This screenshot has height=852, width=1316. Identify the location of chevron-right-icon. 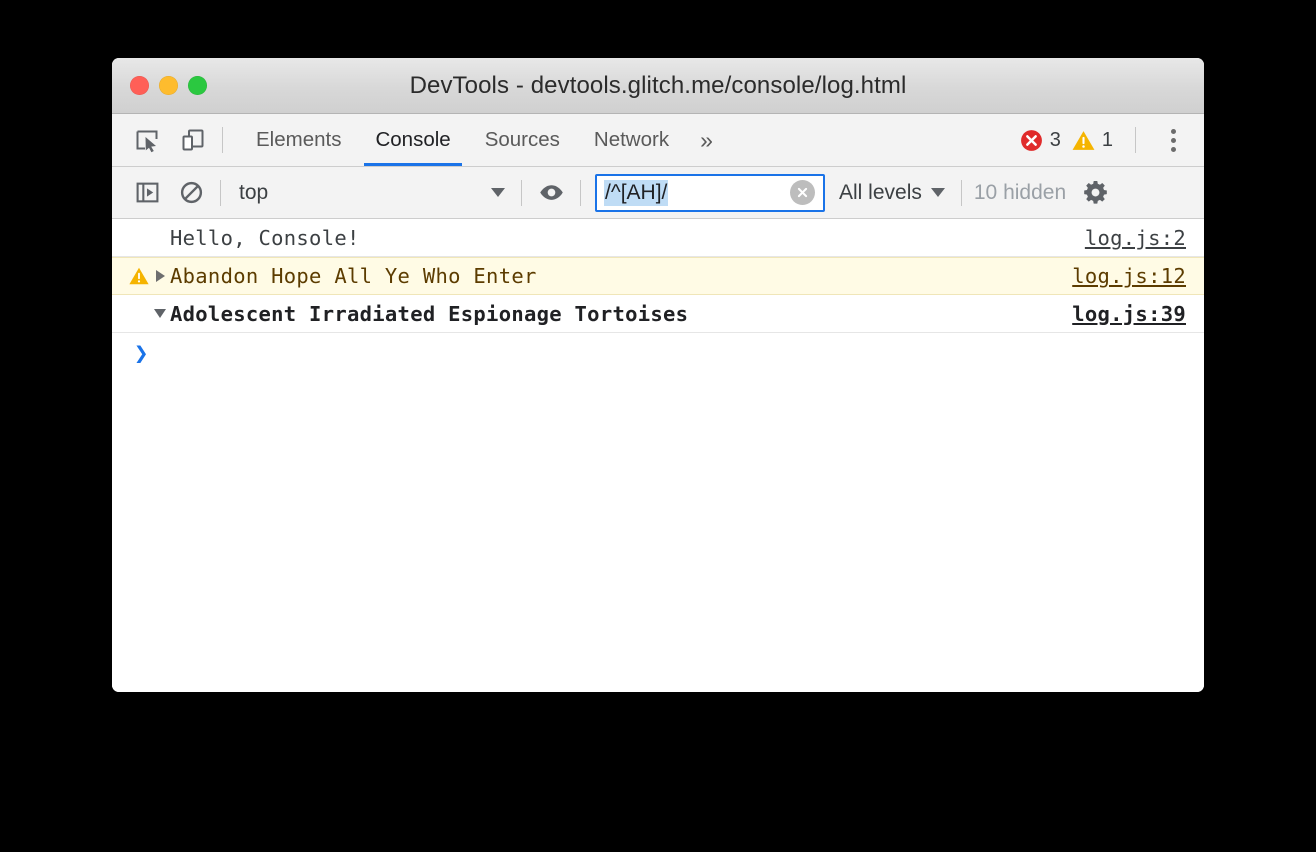
(160, 276).